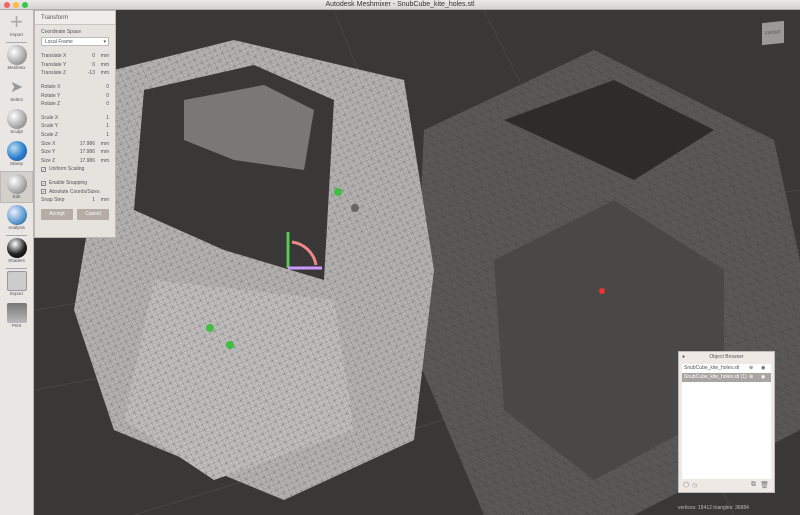  I want to click on rotate-y-field: Rotate Y 0, so click(75, 95).